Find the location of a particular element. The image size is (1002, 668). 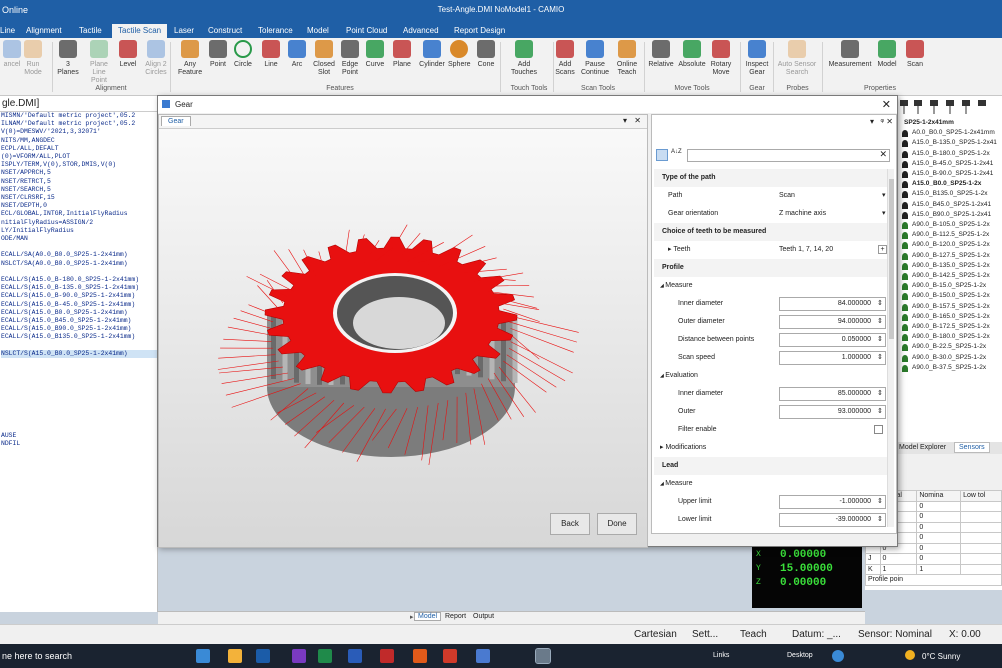

taskbar-search: ne here to search is located at coordinates (37, 656).